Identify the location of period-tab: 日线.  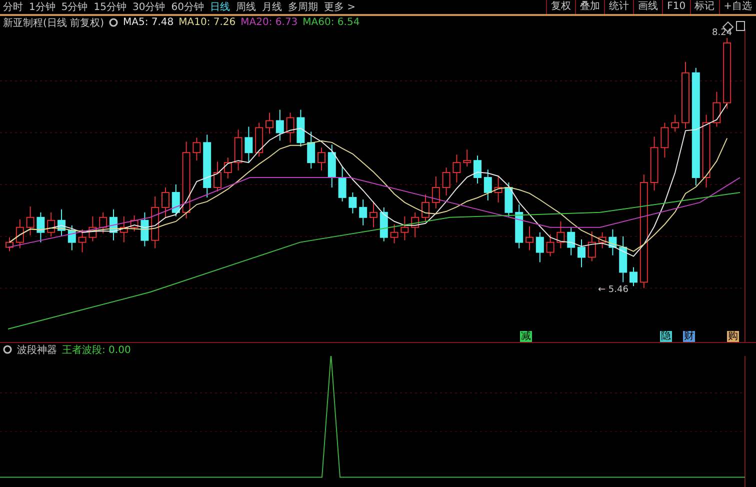
(220, 7).